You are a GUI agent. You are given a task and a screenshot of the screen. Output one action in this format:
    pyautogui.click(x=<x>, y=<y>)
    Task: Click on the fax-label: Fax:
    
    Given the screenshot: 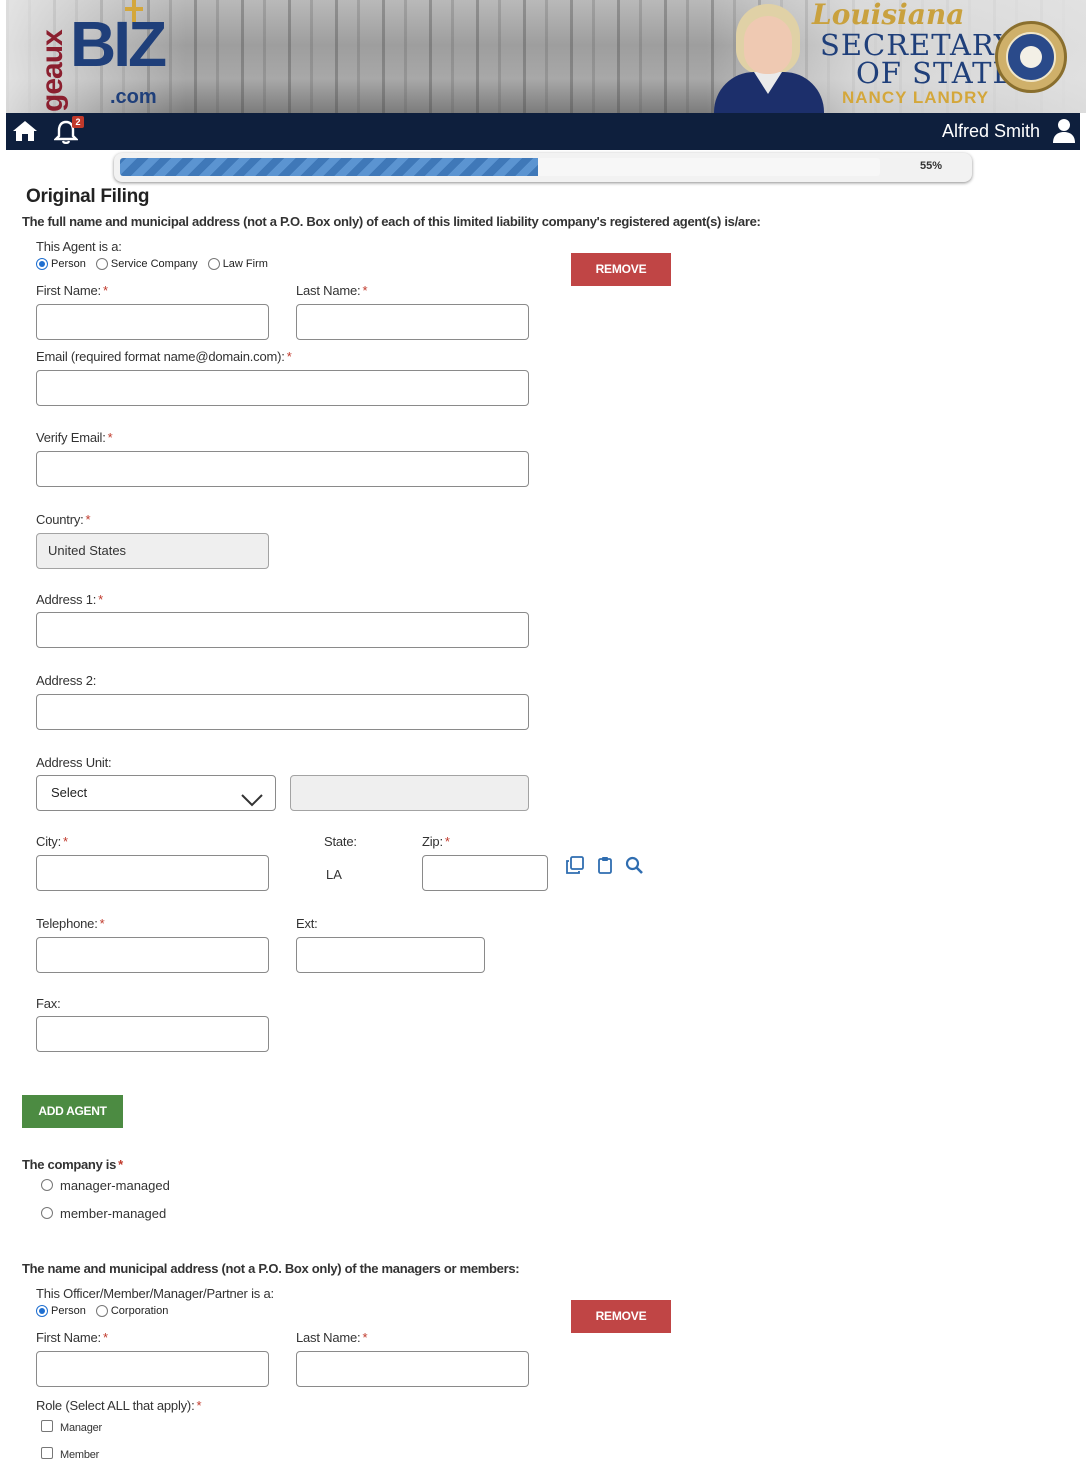 What is the action you would take?
    pyautogui.click(x=48, y=1003)
    